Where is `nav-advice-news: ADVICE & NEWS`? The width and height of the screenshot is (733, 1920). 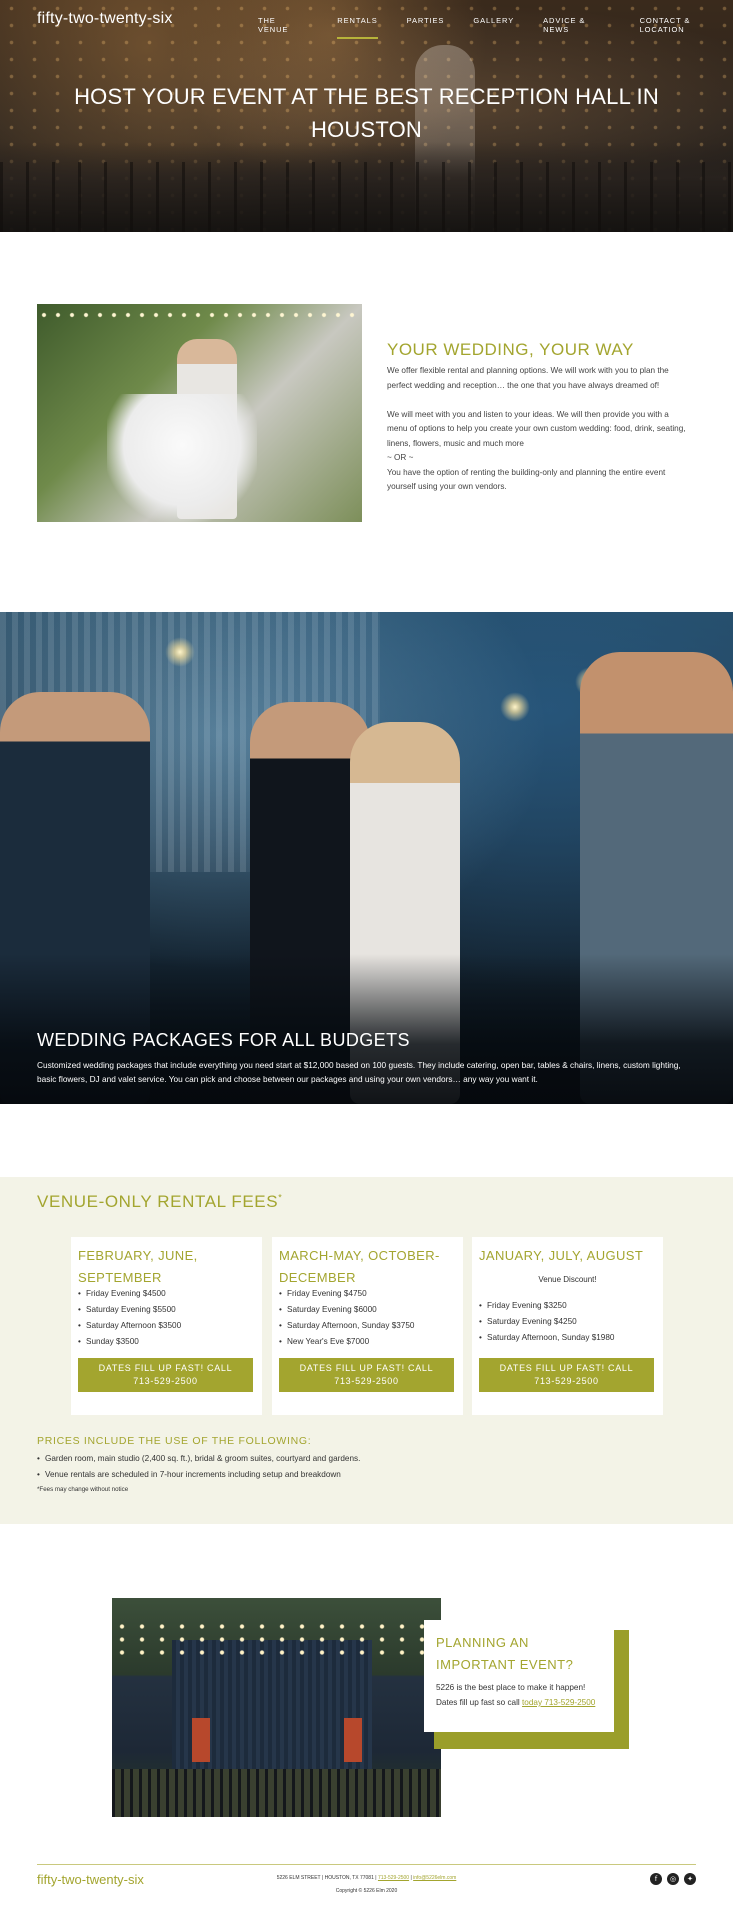
nav-advice-news: ADVICE & NEWS is located at coordinates (576, 27).